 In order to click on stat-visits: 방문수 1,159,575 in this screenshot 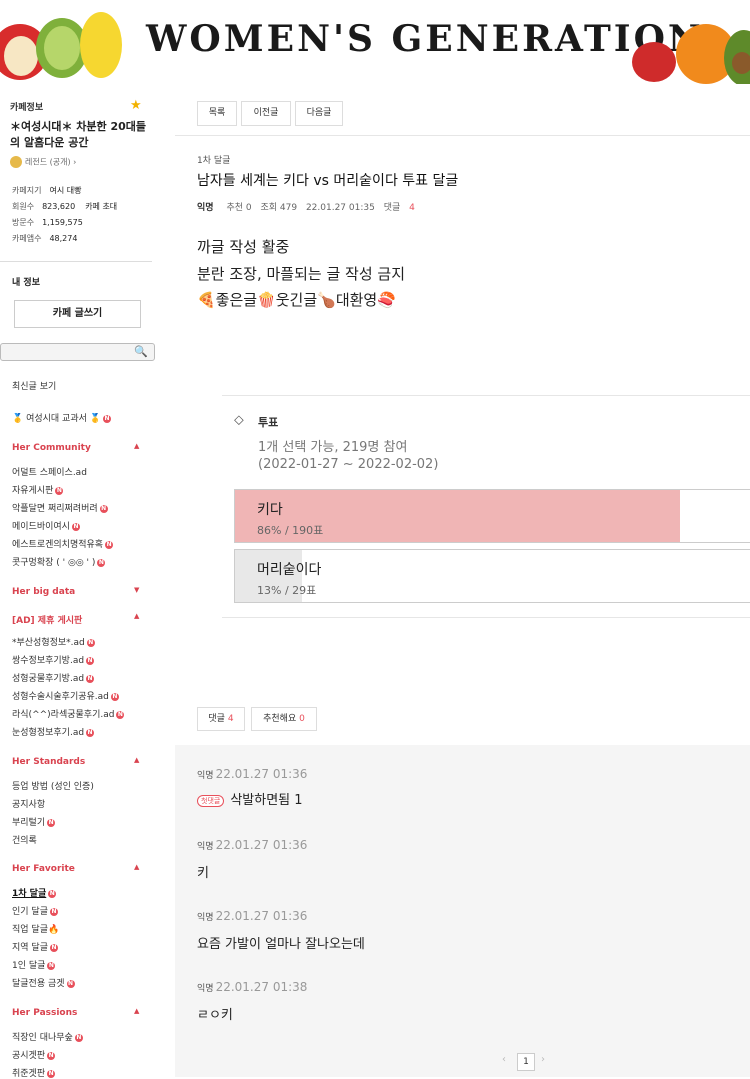, I will do `click(47, 222)`.